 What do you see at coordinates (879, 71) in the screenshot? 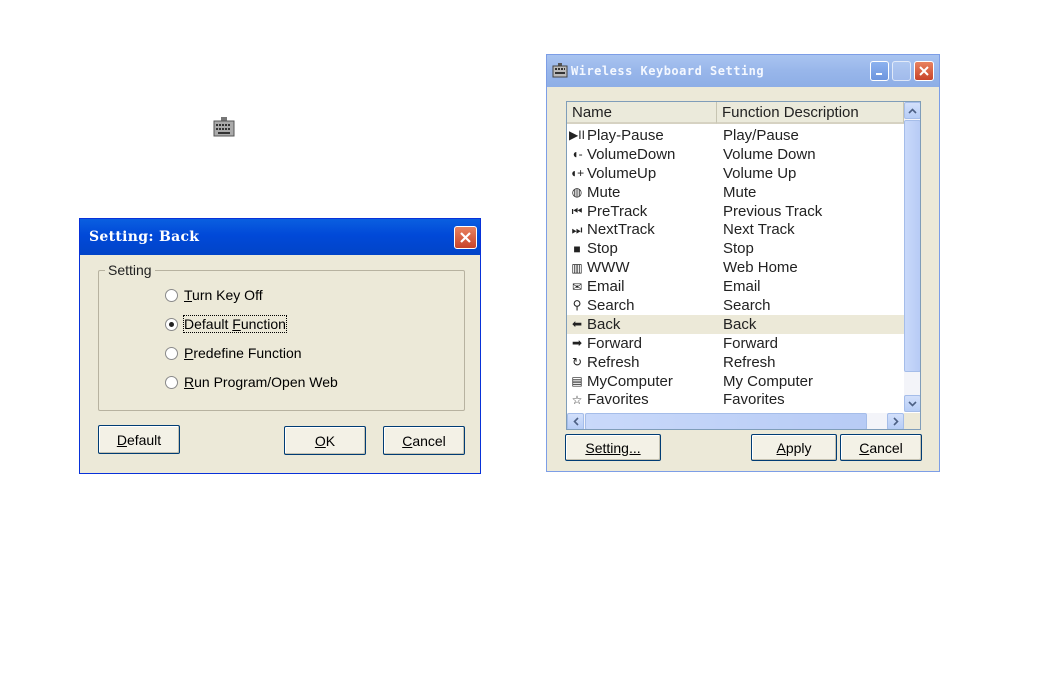
I see `minimize-button` at bounding box center [879, 71].